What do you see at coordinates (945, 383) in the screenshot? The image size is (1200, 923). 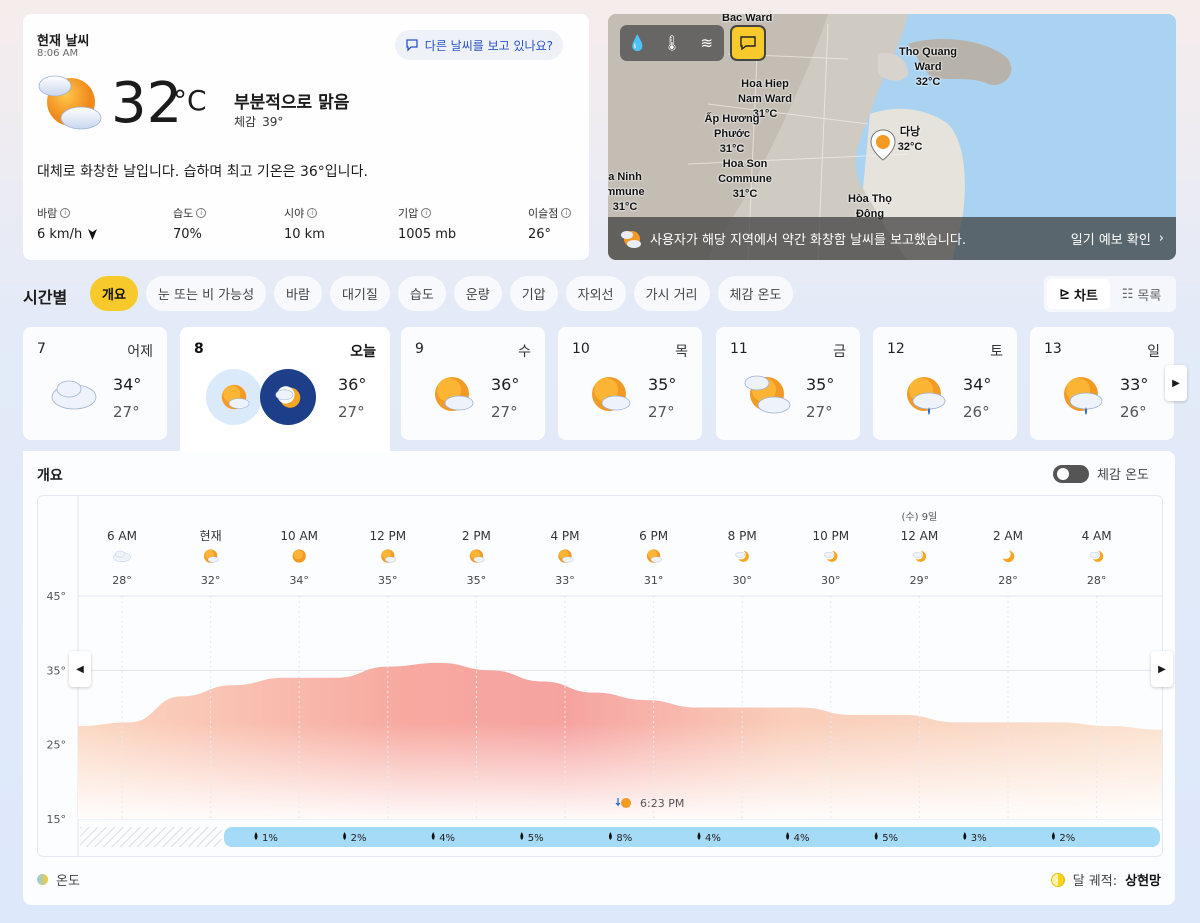 I see `day-card: 12 토 34° 26°` at bounding box center [945, 383].